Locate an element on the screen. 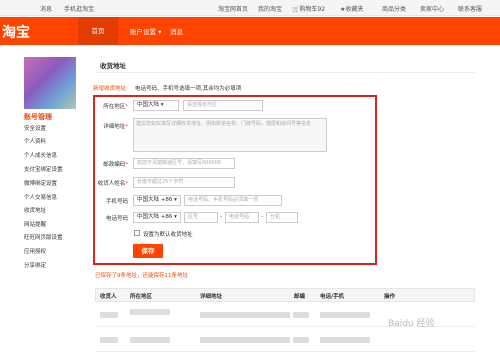 The image size is (500, 353). avatar is located at coordinates (50, 83).